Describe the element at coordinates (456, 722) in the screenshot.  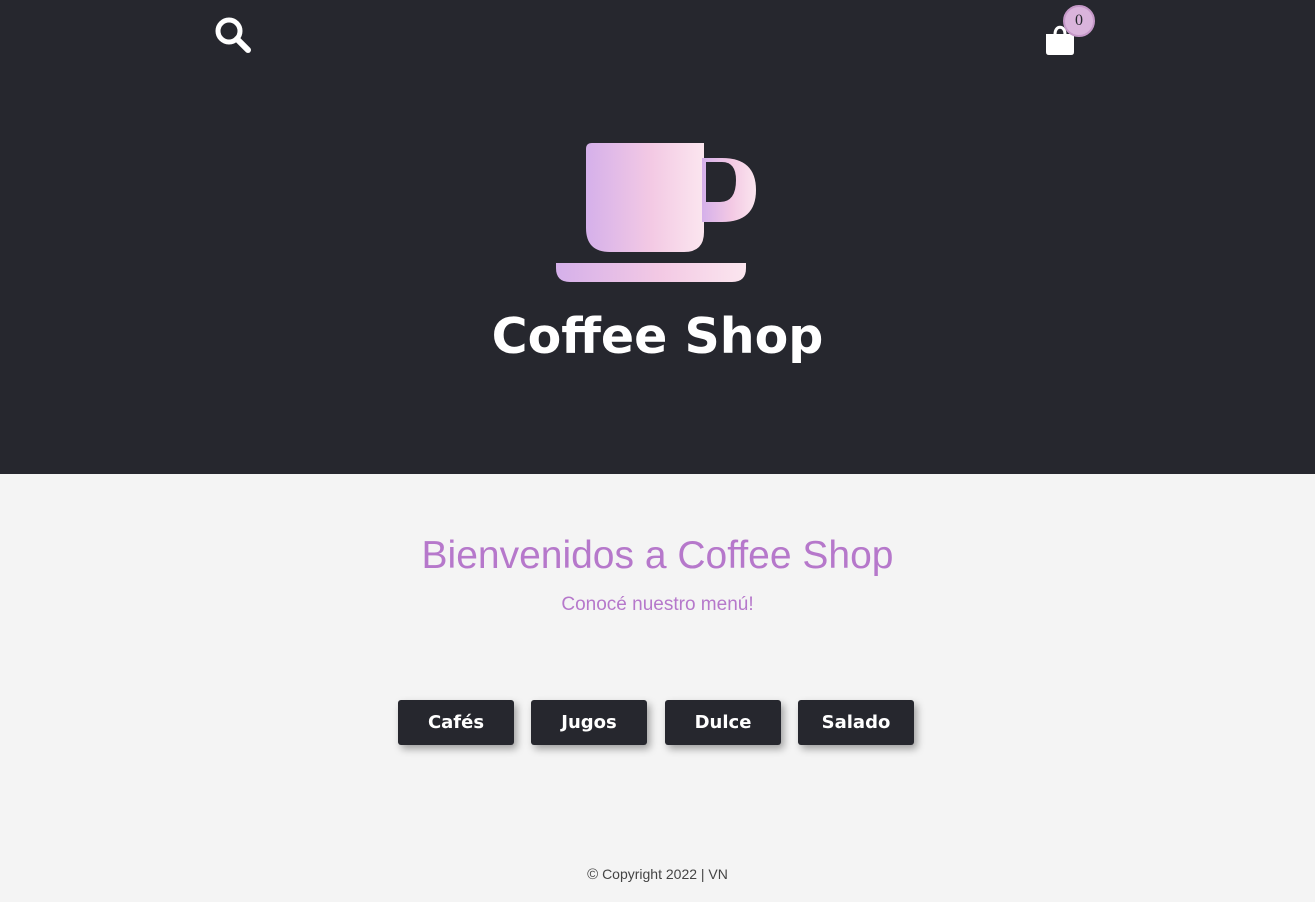
I see `category-button-cafes: Cafés` at that location.